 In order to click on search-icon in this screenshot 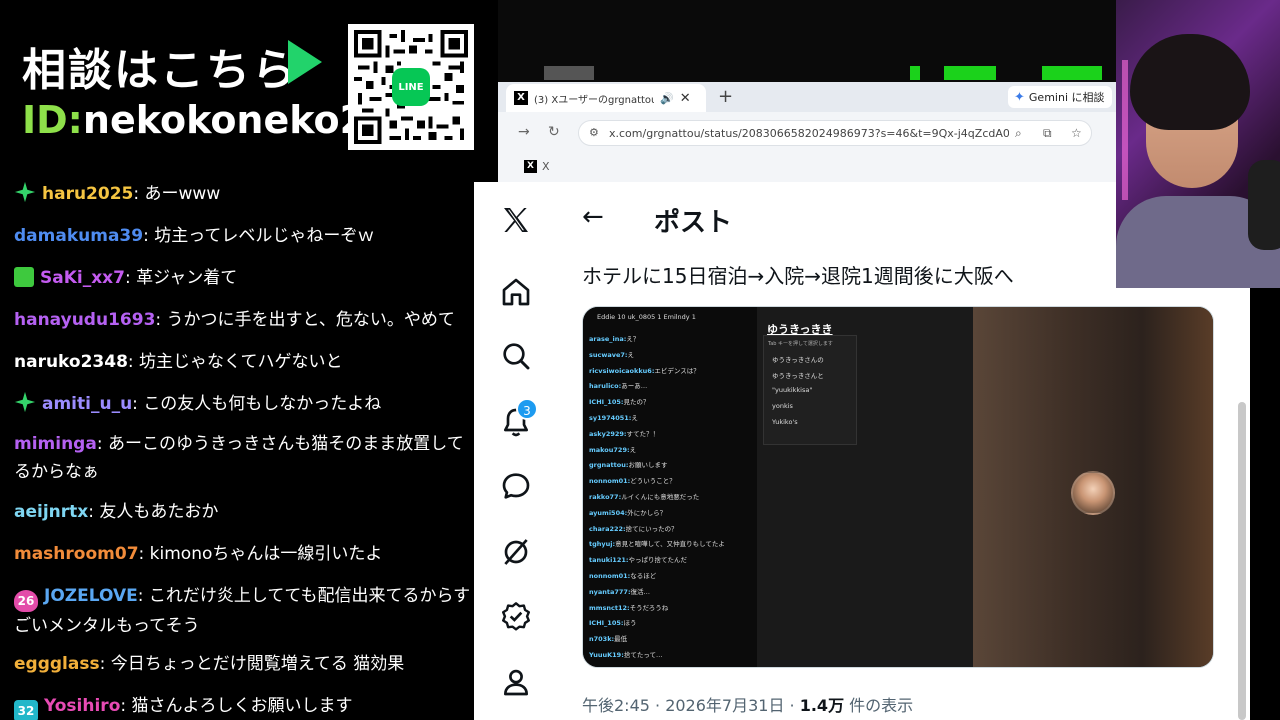, I will do `click(516, 356)`.